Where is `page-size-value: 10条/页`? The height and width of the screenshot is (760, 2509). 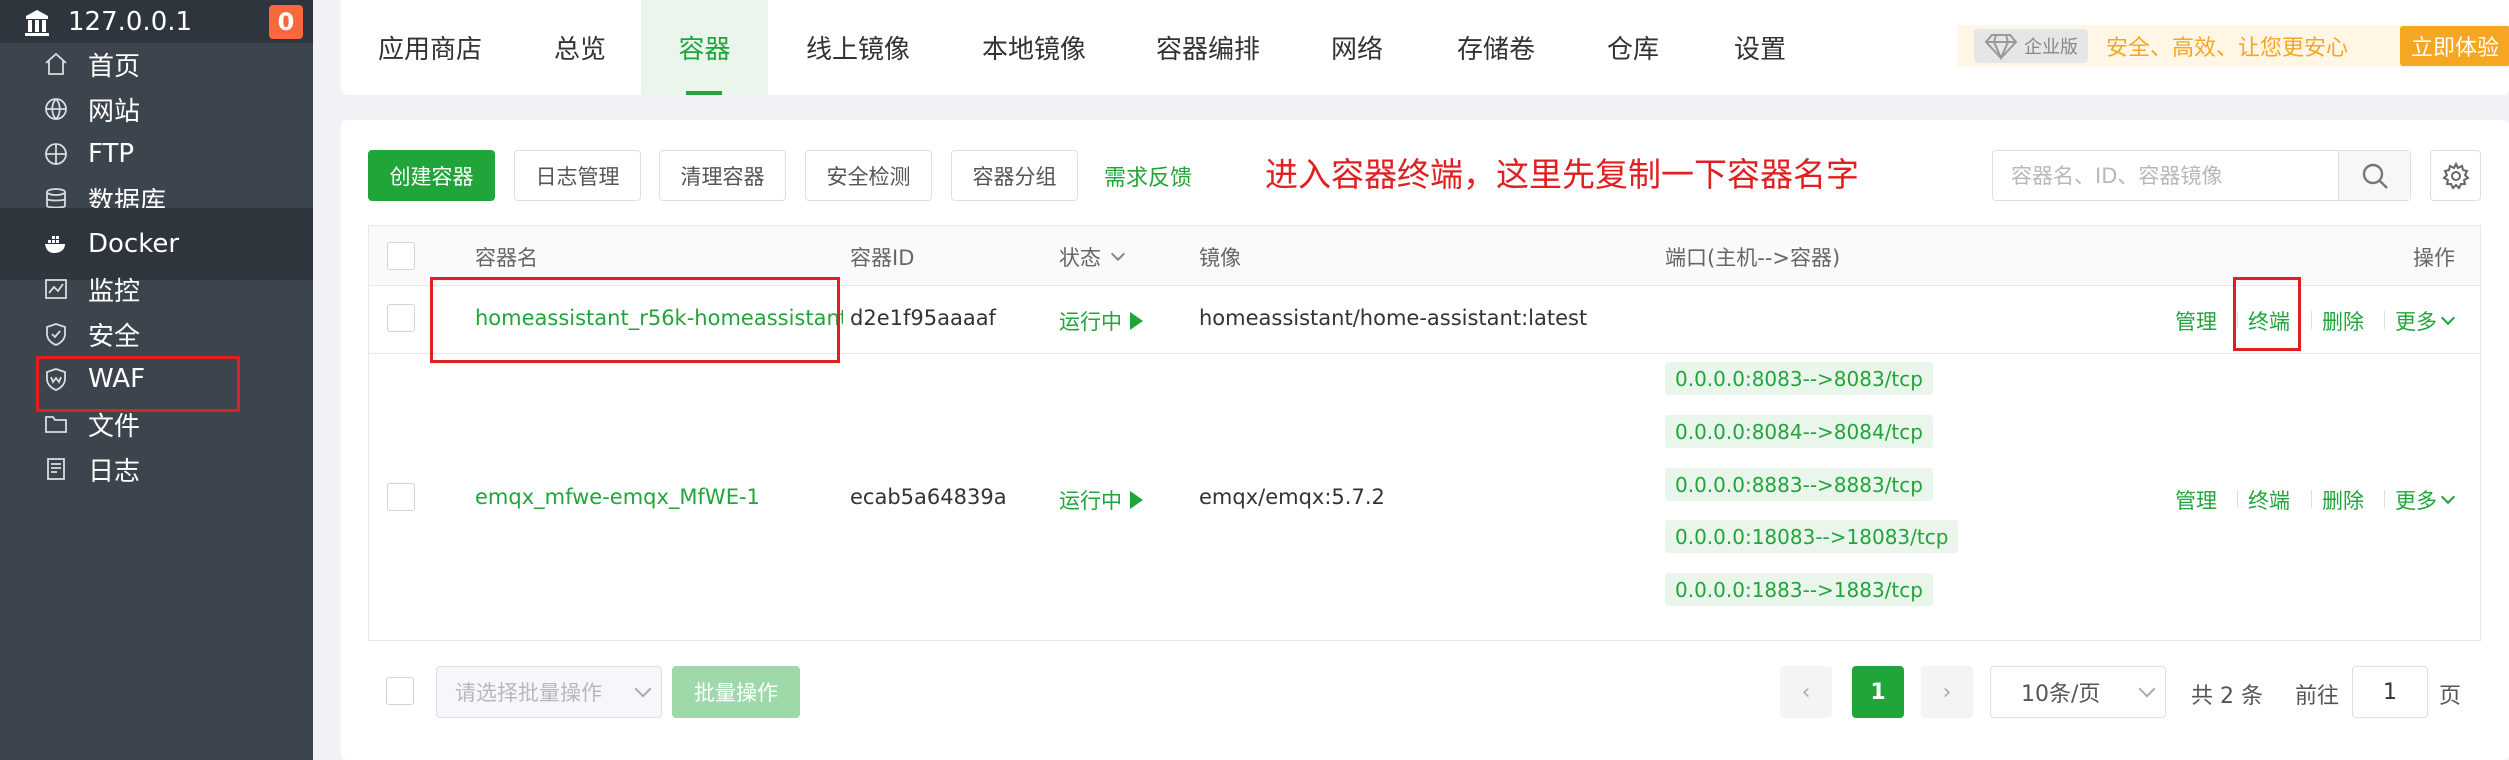 page-size-value: 10条/页 is located at coordinates (2061, 694).